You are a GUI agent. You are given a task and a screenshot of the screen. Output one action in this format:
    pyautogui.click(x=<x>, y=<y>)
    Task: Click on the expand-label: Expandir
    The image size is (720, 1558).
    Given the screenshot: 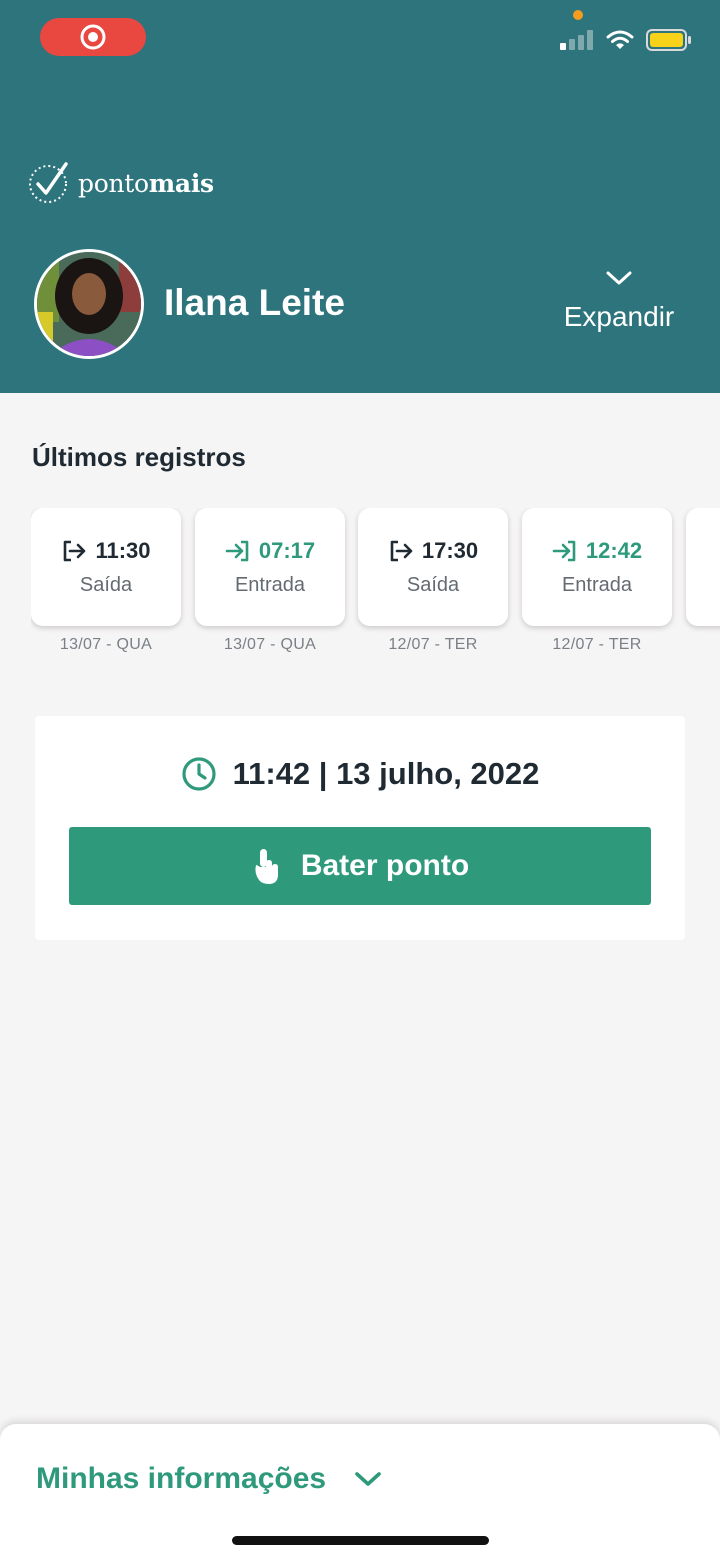 What is the action you would take?
    pyautogui.click(x=619, y=316)
    